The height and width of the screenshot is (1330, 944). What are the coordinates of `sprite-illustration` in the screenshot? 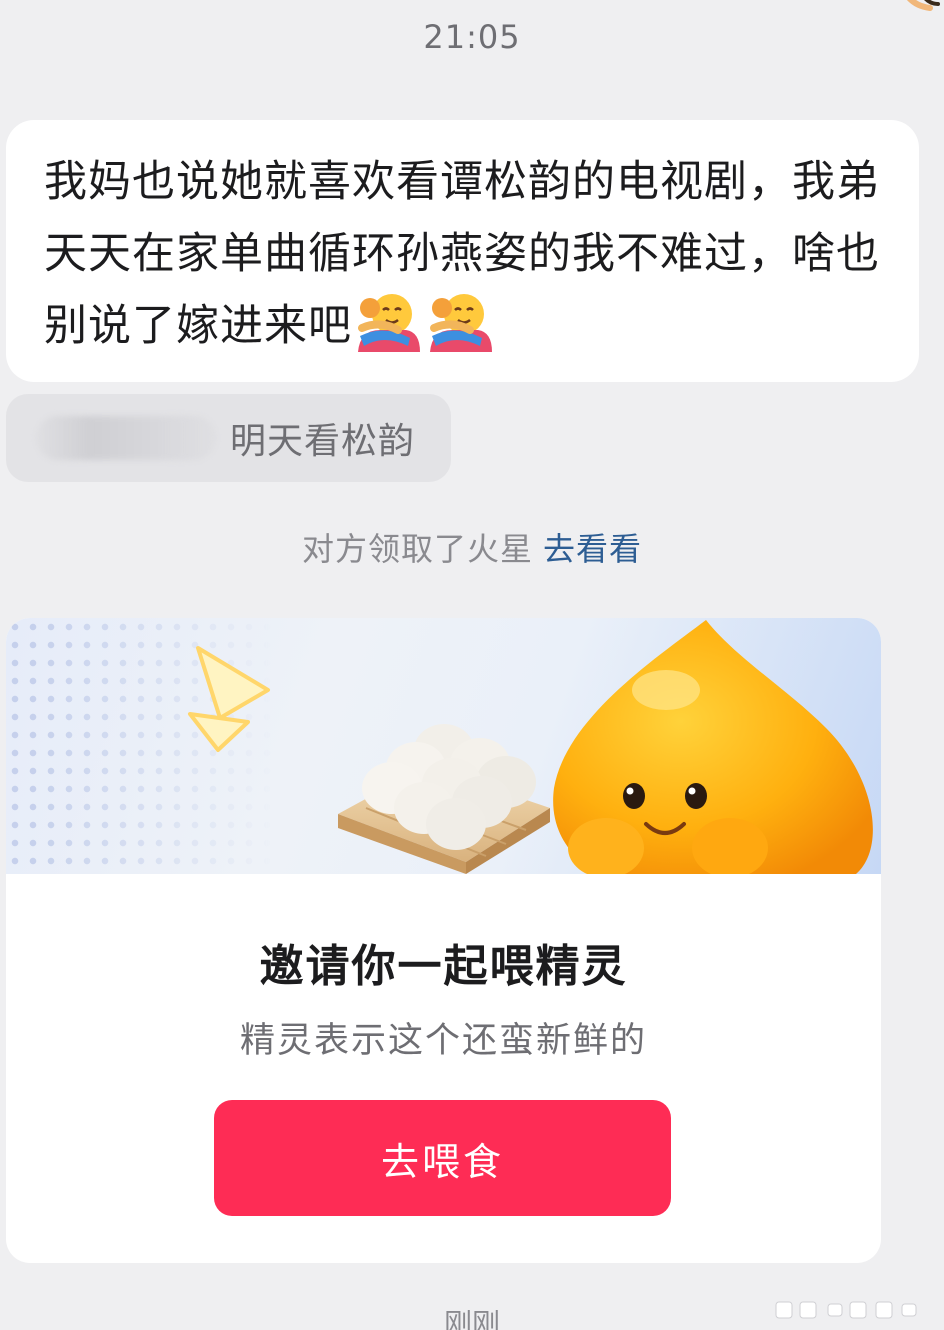 It's located at (530, 747).